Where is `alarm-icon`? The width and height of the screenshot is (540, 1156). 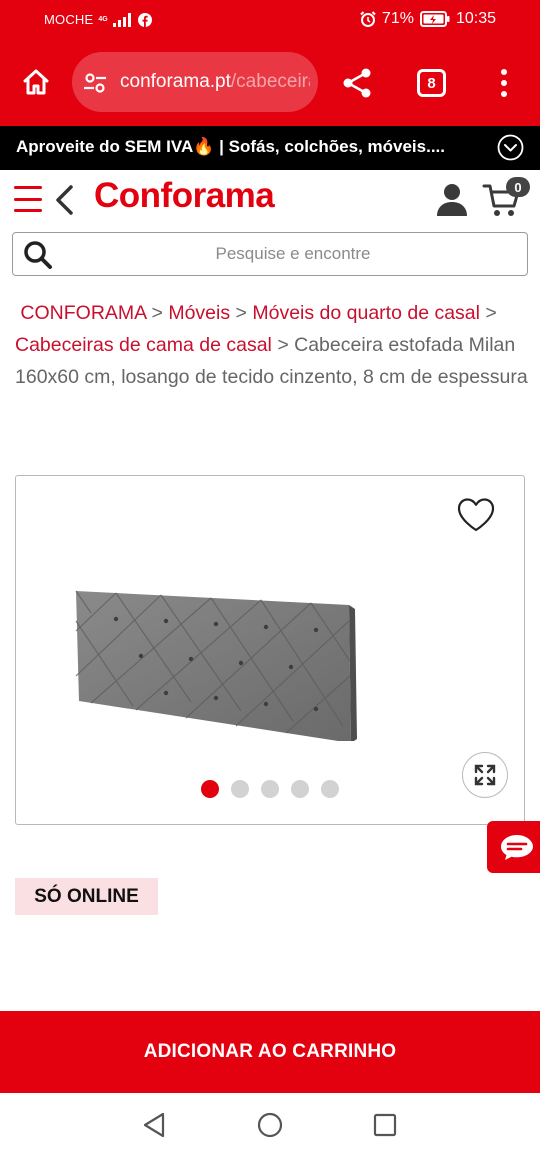
alarm-icon is located at coordinates (368, 19).